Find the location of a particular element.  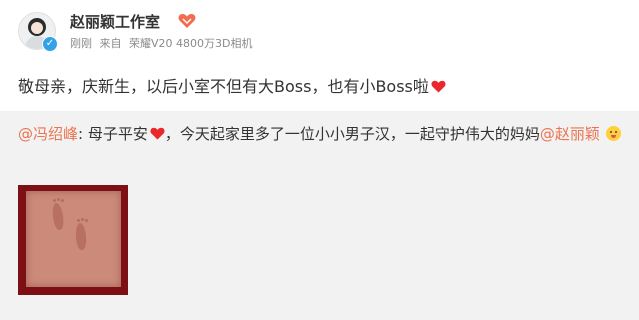

repost-text-part2: ，今天起家里多了一位小小男子汉，一起守护伟大的妈妈 is located at coordinates (352, 134).